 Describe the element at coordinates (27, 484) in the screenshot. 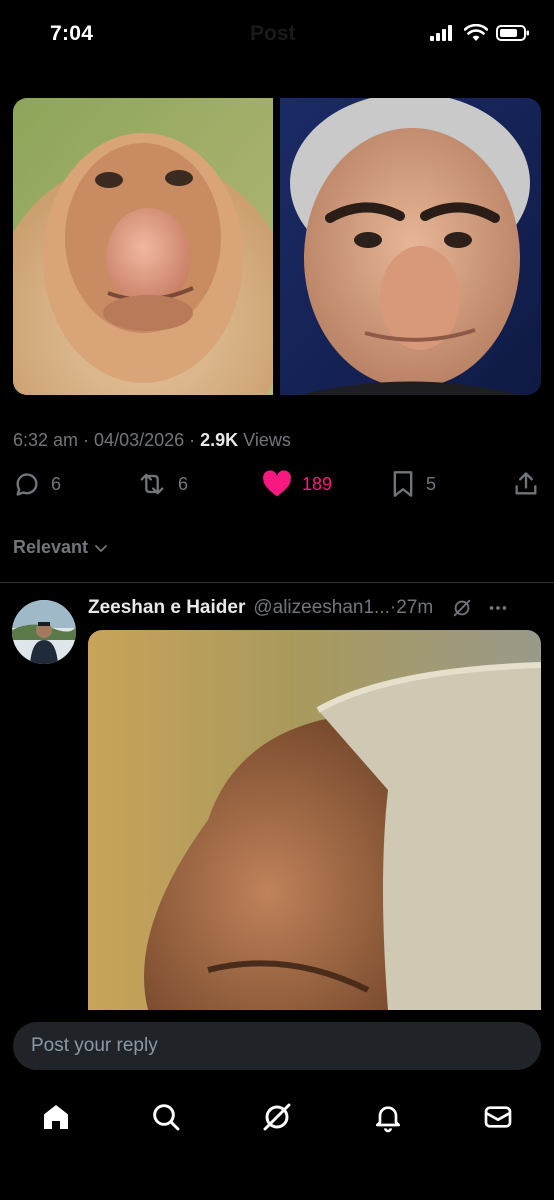

I see `reply-icon` at that location.